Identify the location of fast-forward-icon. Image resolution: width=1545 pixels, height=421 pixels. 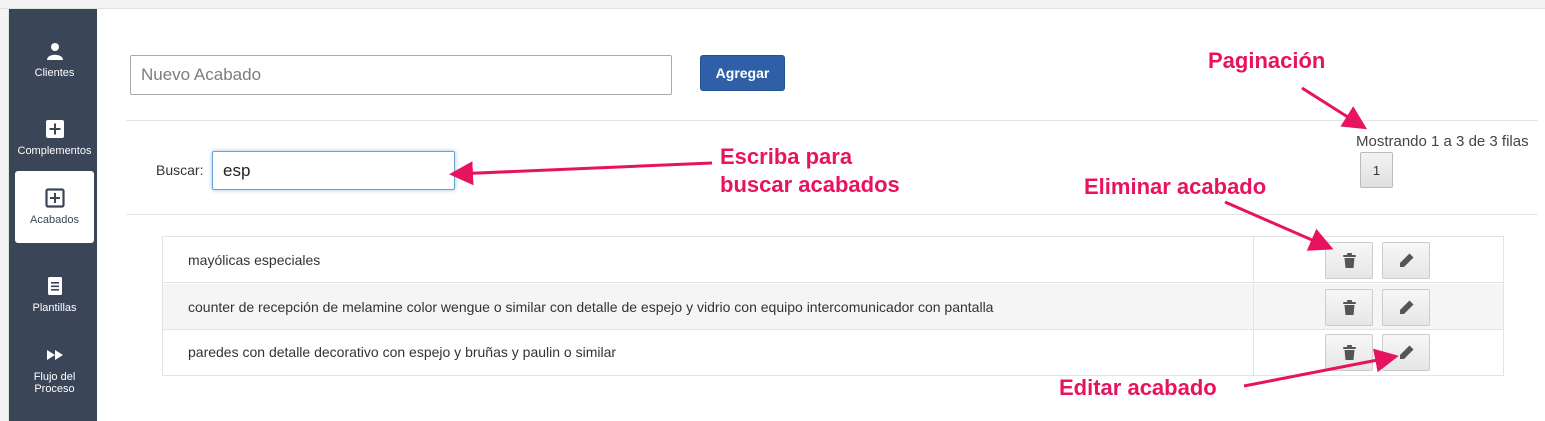
(54, 355).